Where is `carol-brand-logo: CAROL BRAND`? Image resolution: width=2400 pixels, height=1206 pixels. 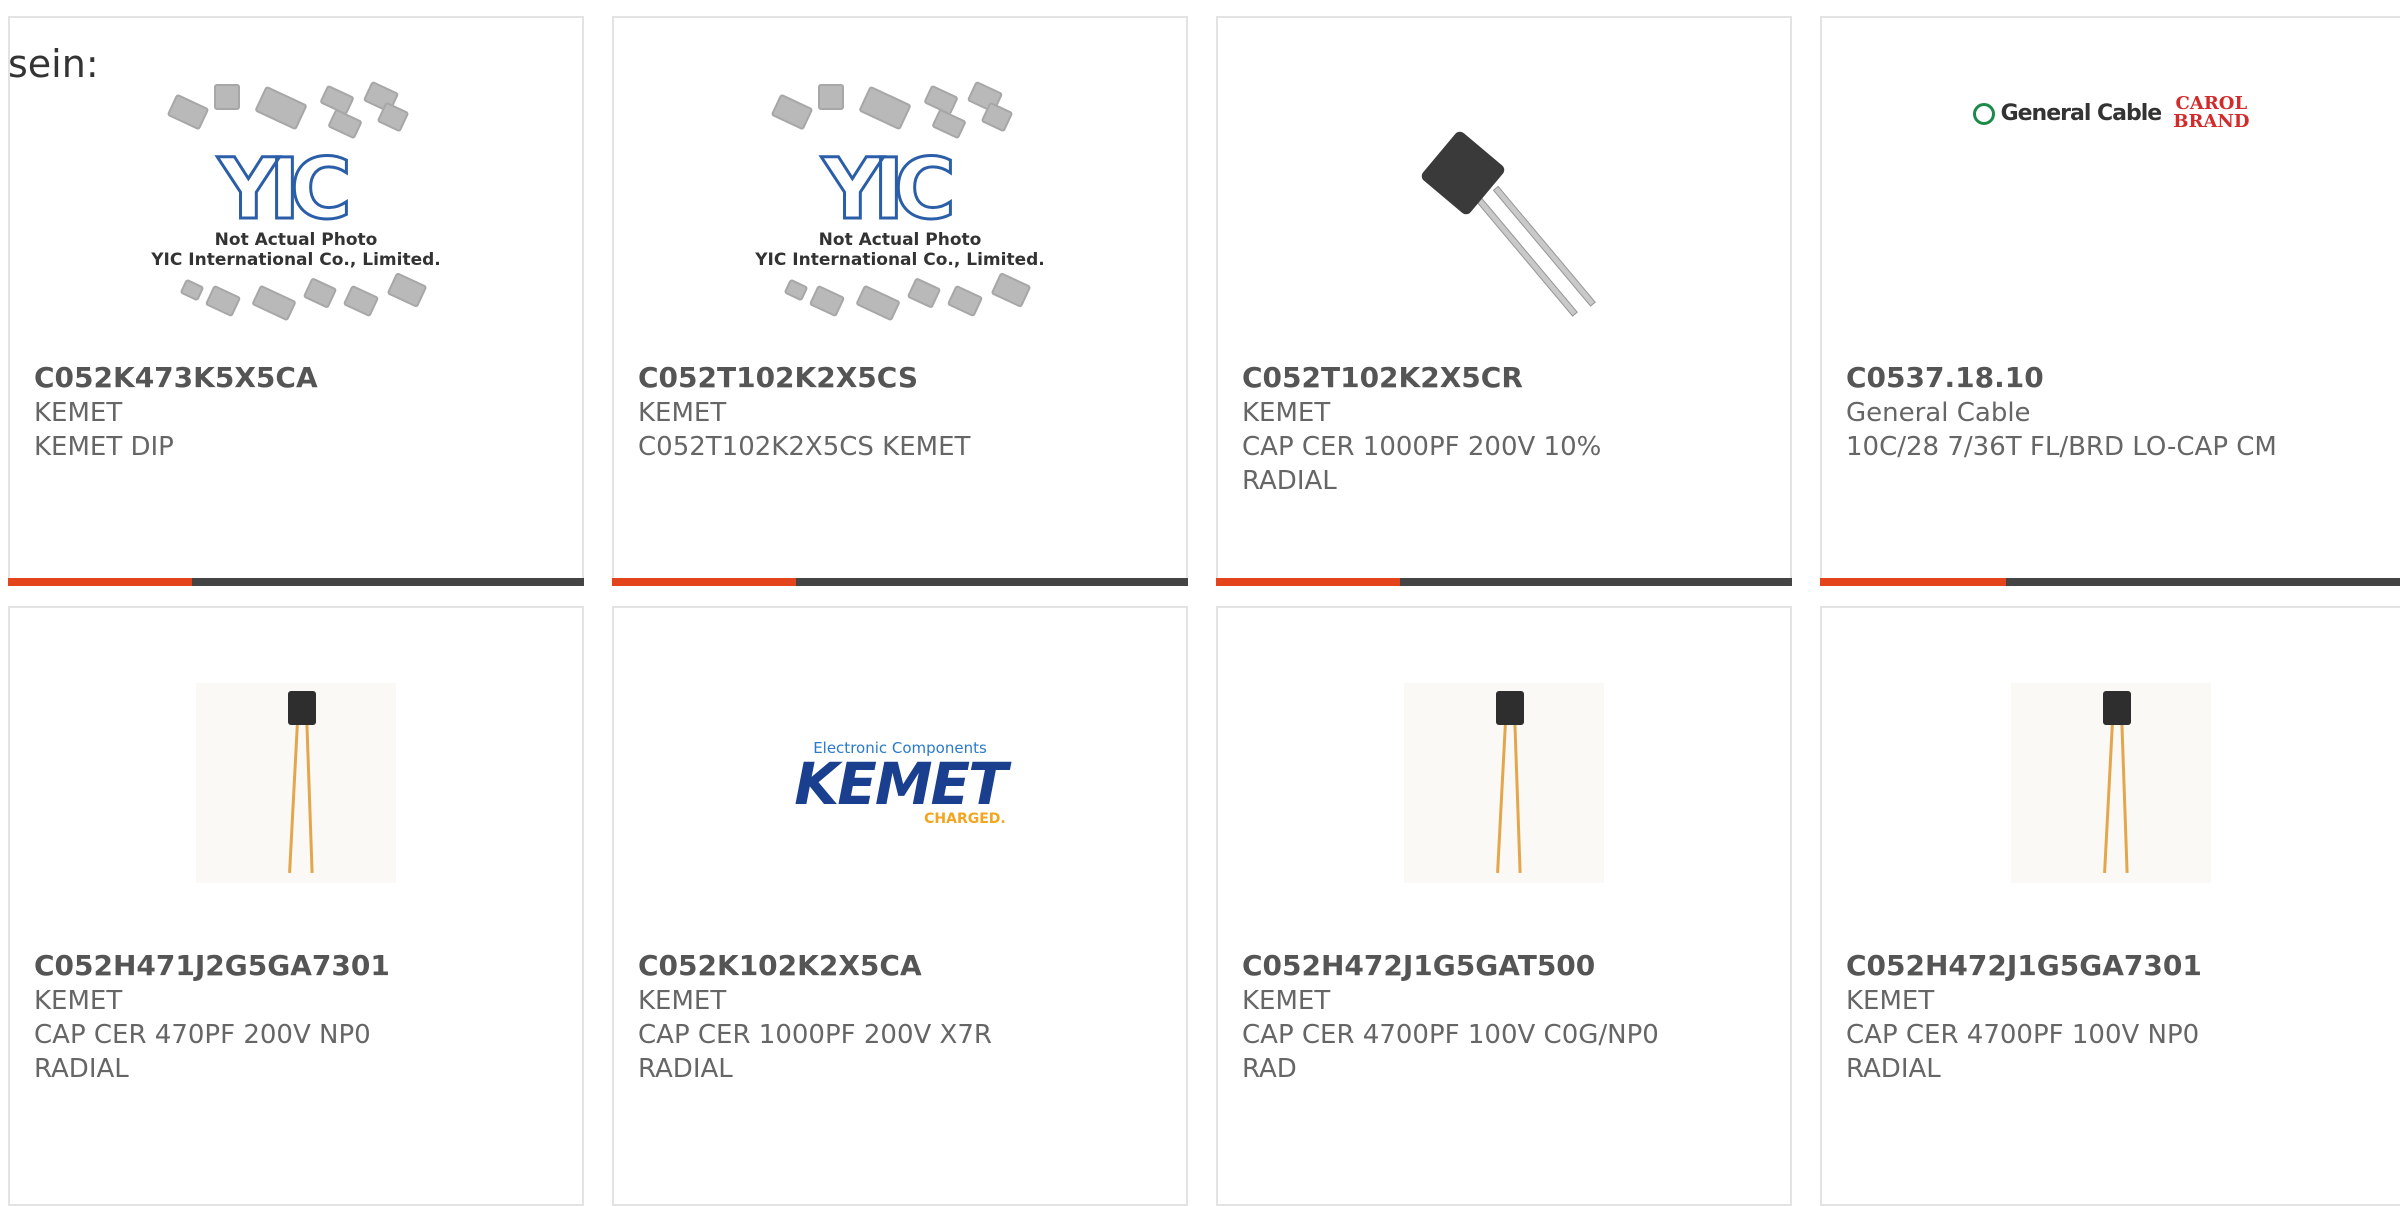 carol-brand-logo: CAROL BRAND is located at coordinates (2211, 112).